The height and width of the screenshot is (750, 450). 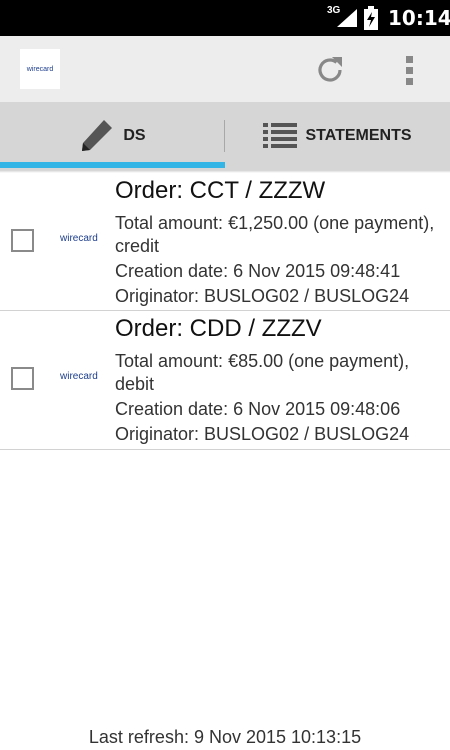 I want to click on selected-tab-indicator, so click(x=112, y=165).